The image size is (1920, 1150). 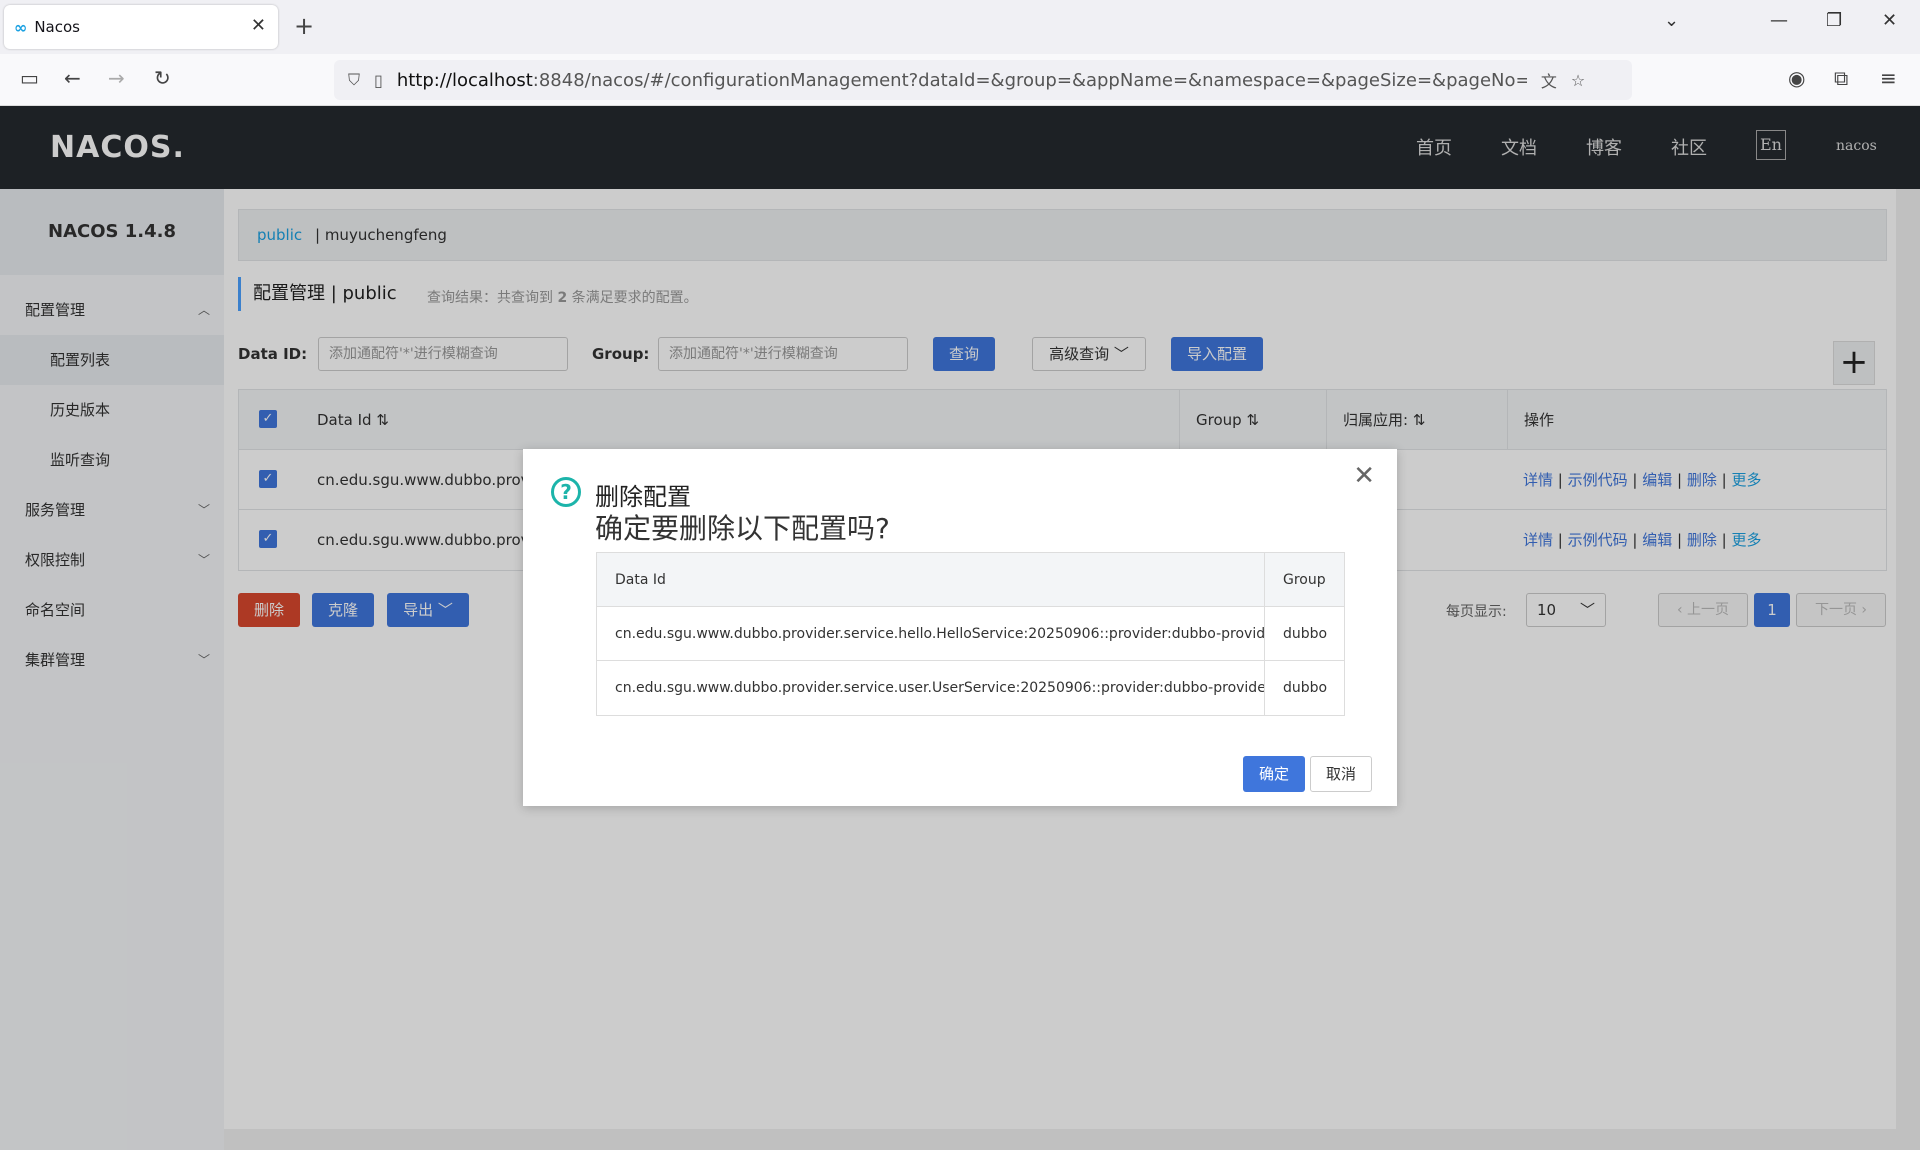 I want to click on page-icon: ▯, so click(x=378, y=80).